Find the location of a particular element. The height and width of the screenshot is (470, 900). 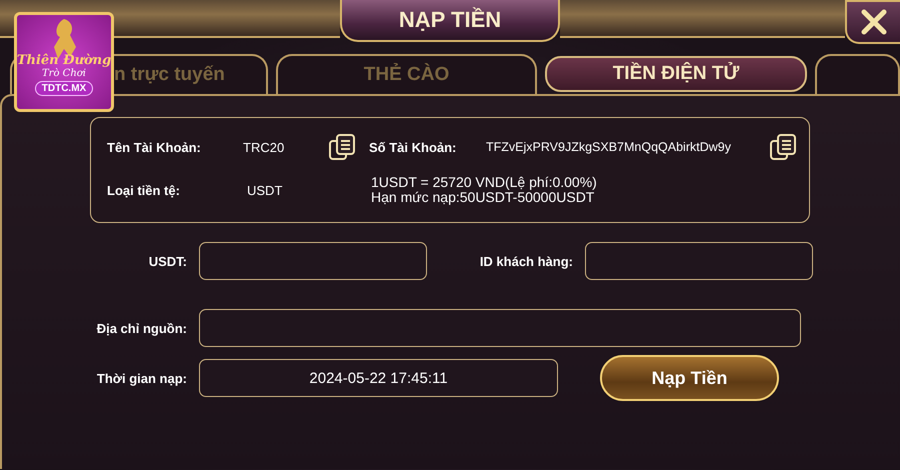

account-name-label: Tên Tài Khoản: is located at coordinates (154, 147).